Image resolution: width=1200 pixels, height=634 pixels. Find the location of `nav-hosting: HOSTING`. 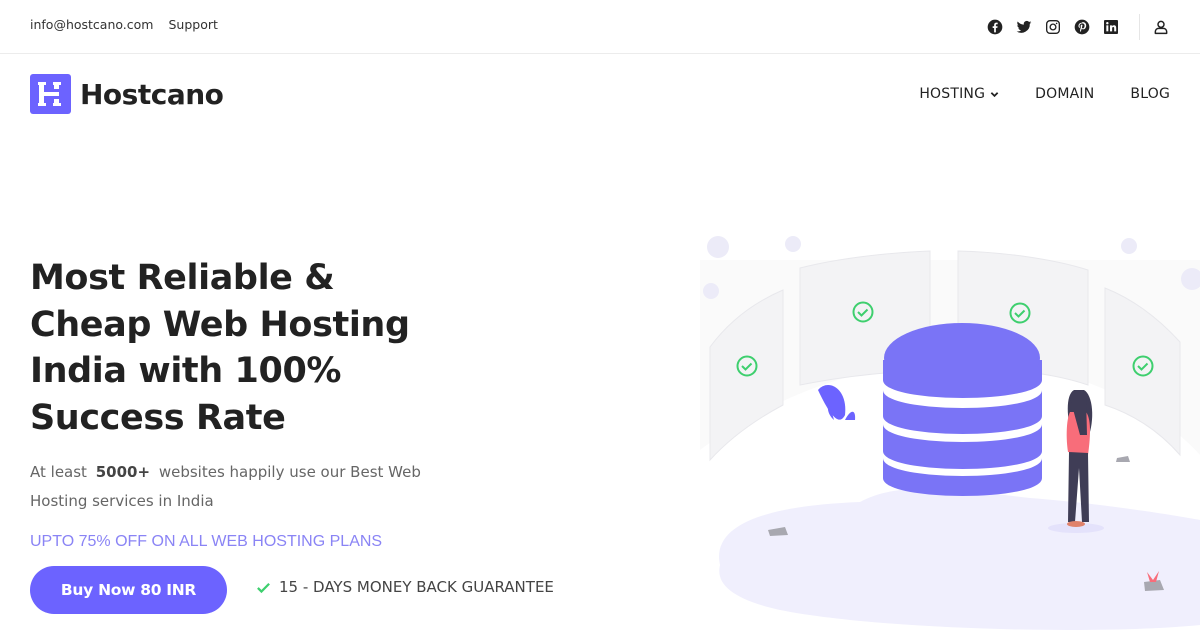

nav-hosting: HOSTING is located at coordinates (959, 94).